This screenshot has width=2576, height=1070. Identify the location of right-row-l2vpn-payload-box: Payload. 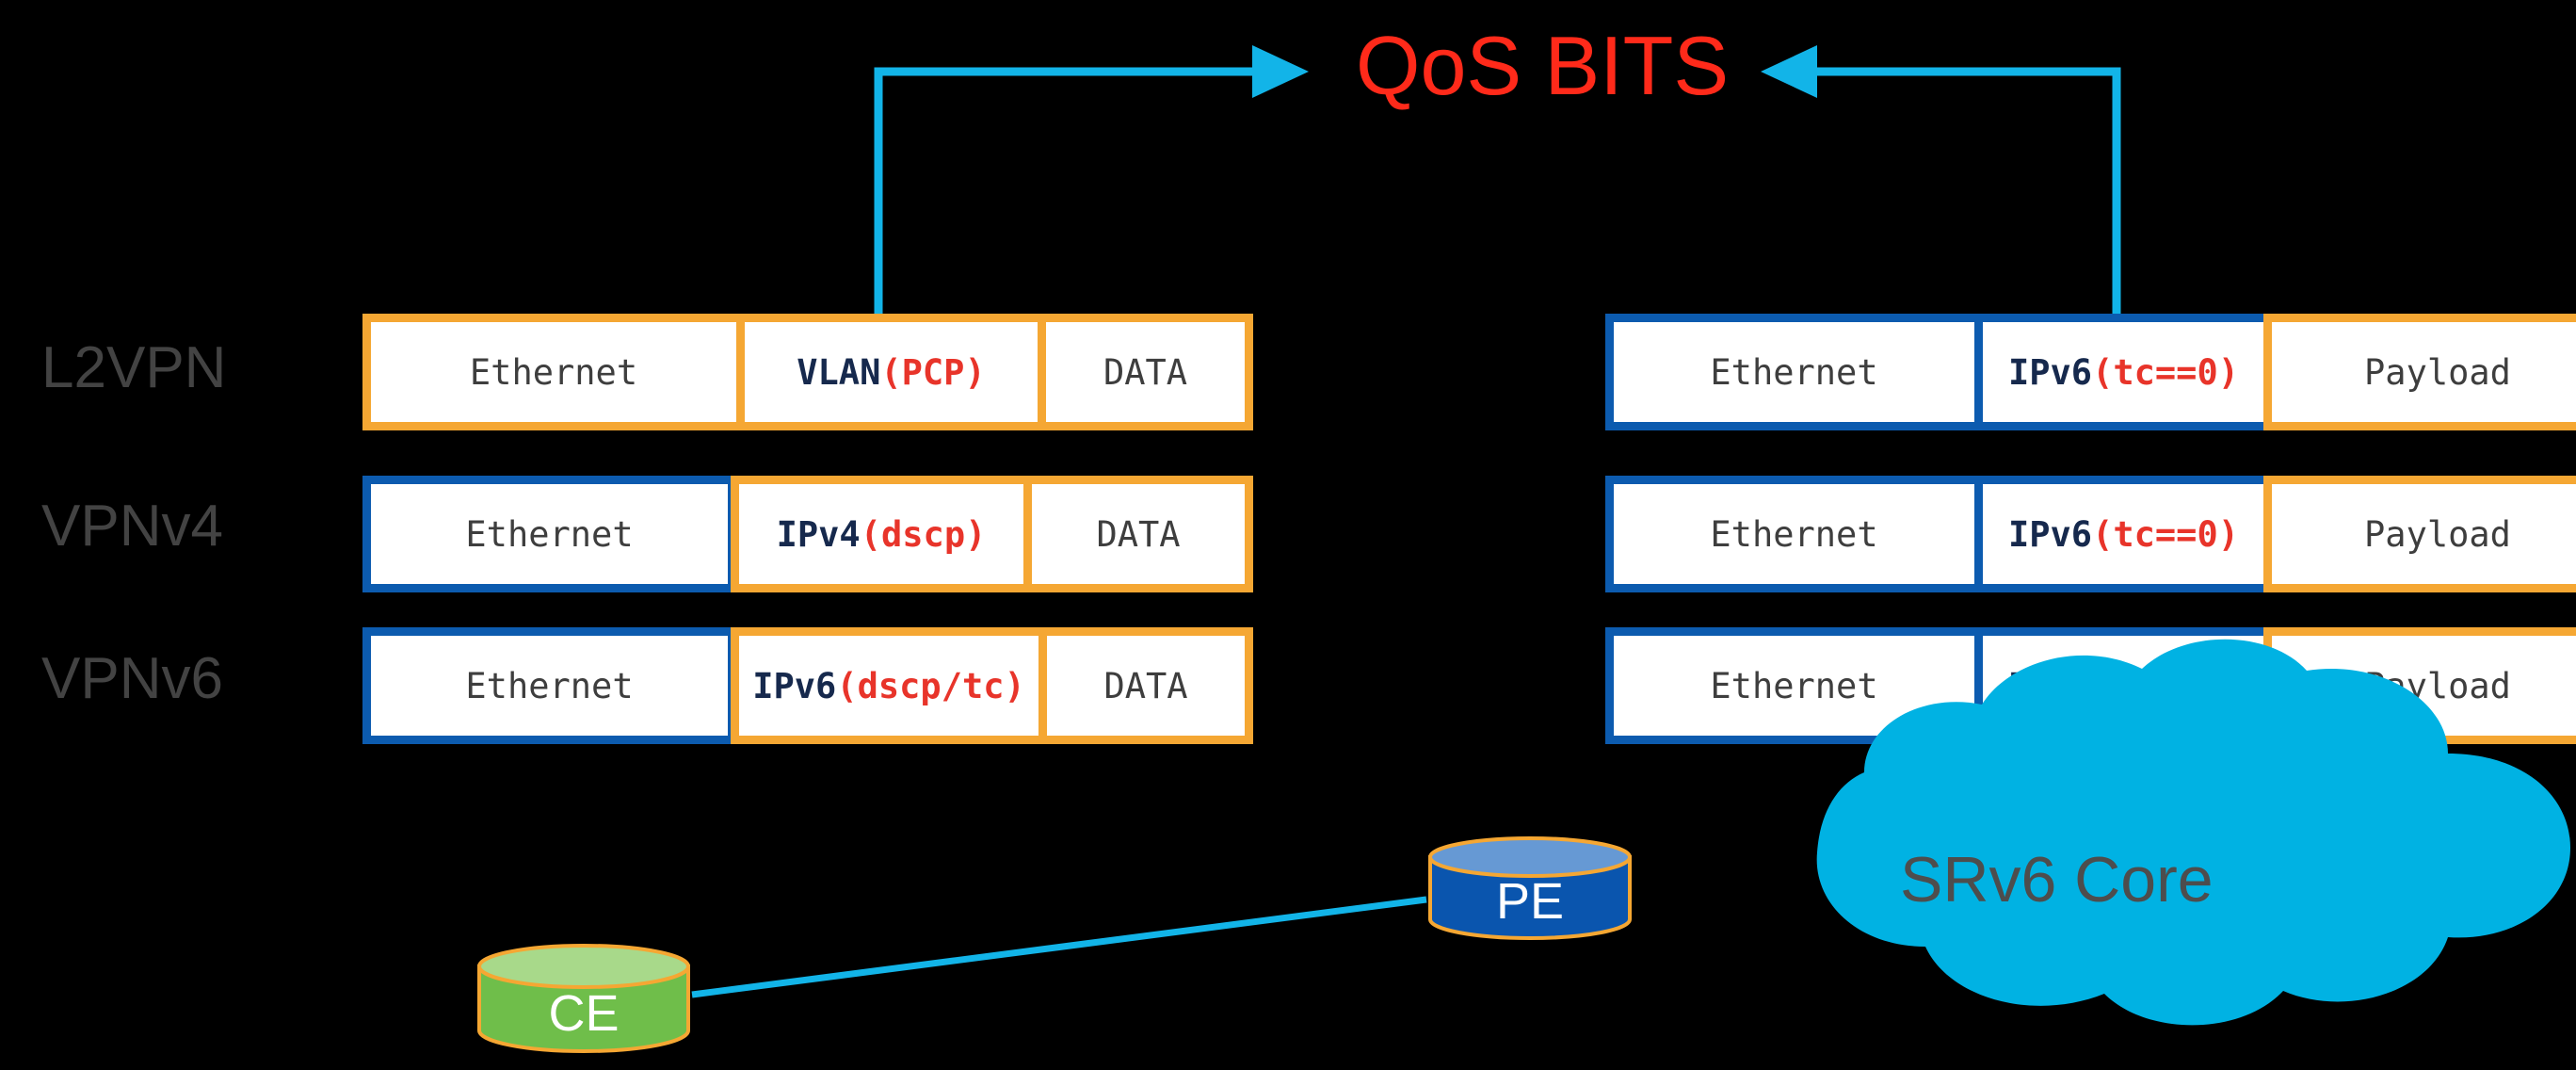
(2419, 372).